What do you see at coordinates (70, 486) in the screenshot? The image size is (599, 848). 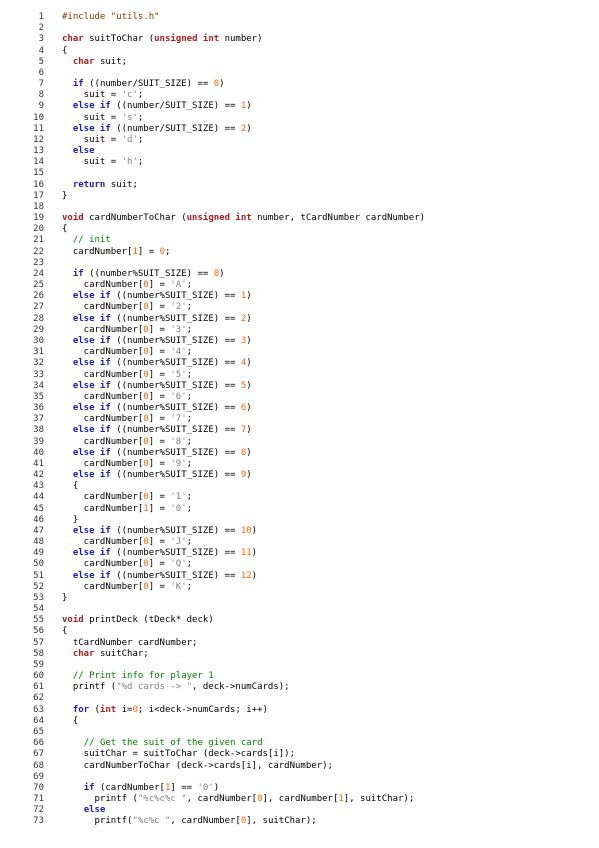 I see `line-code: {` at bounding box center [70, 486].